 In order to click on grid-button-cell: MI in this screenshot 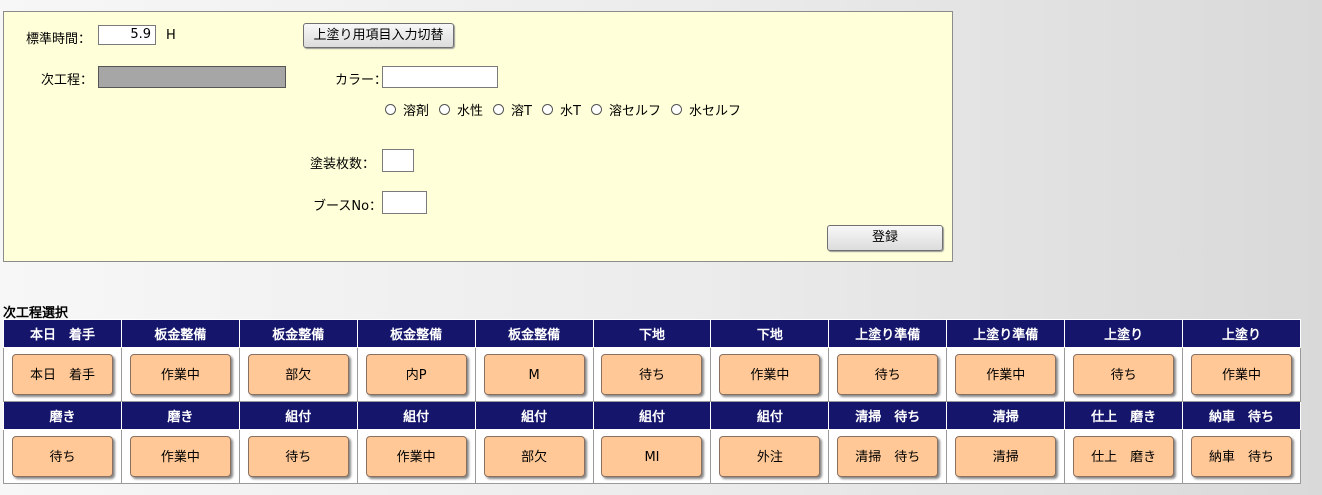, I will do `click(652, 456)`.